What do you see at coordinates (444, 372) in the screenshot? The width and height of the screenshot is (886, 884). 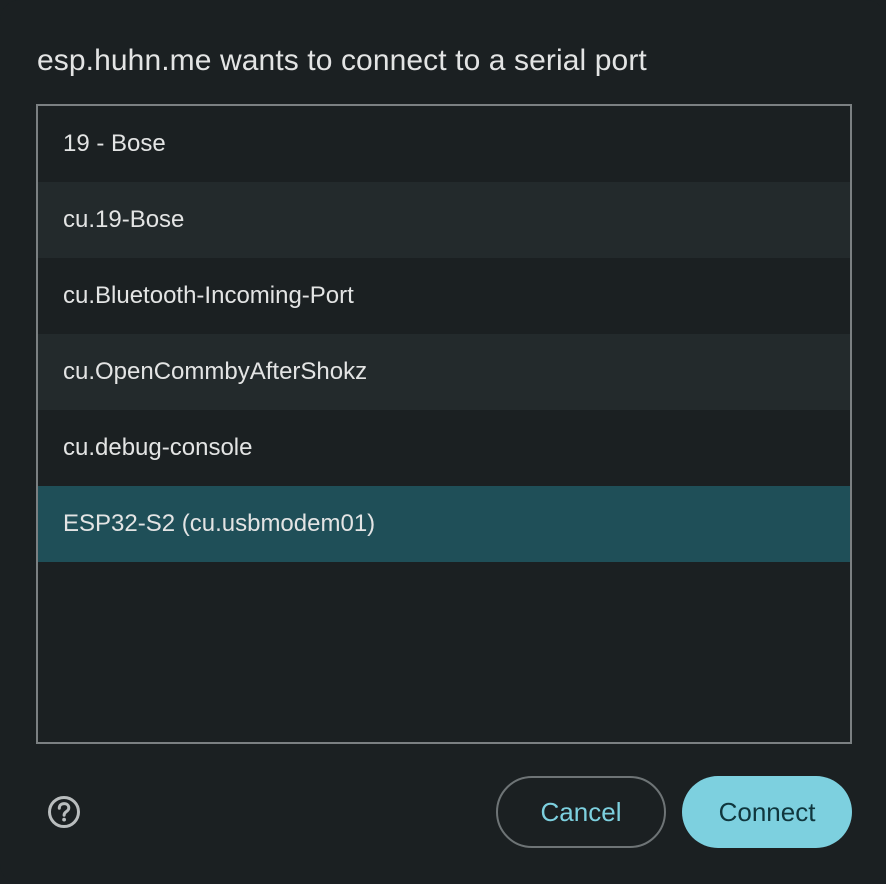 I see `port-item: cu.OpenCommbyAfterShokz` at bounding box center [444, 372].